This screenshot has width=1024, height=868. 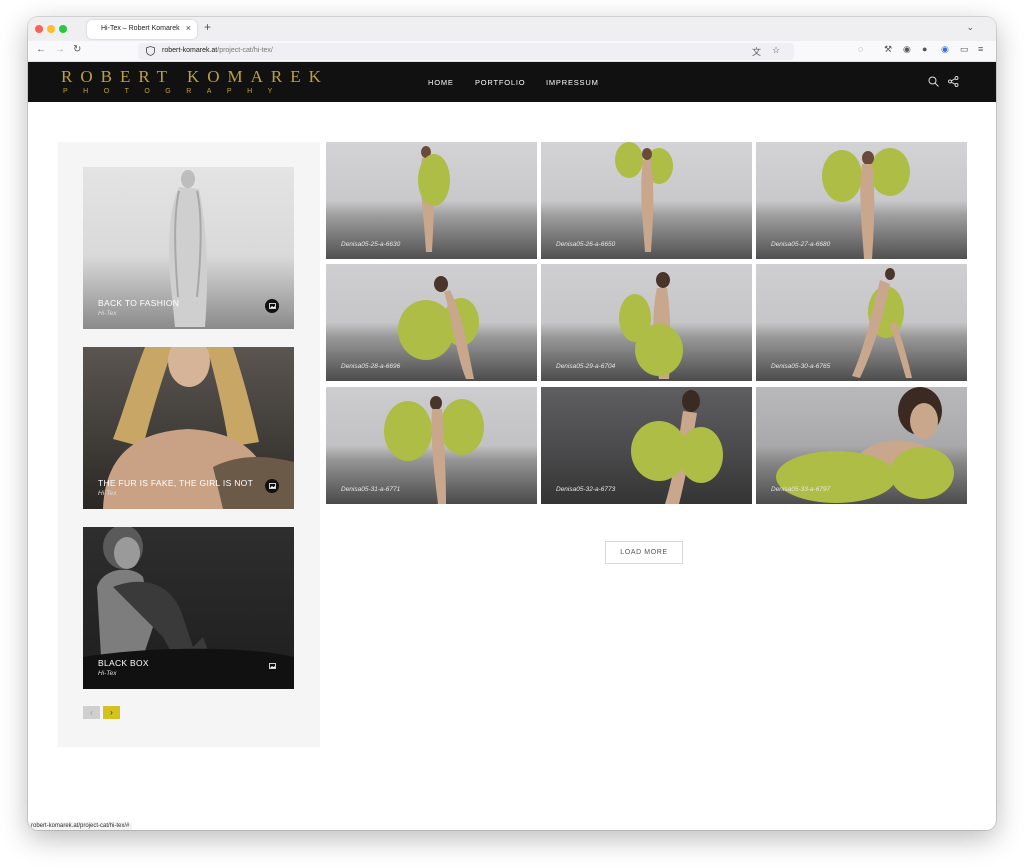 I want to click on puzzle-icon: ▭, so click(x=964, y=49).